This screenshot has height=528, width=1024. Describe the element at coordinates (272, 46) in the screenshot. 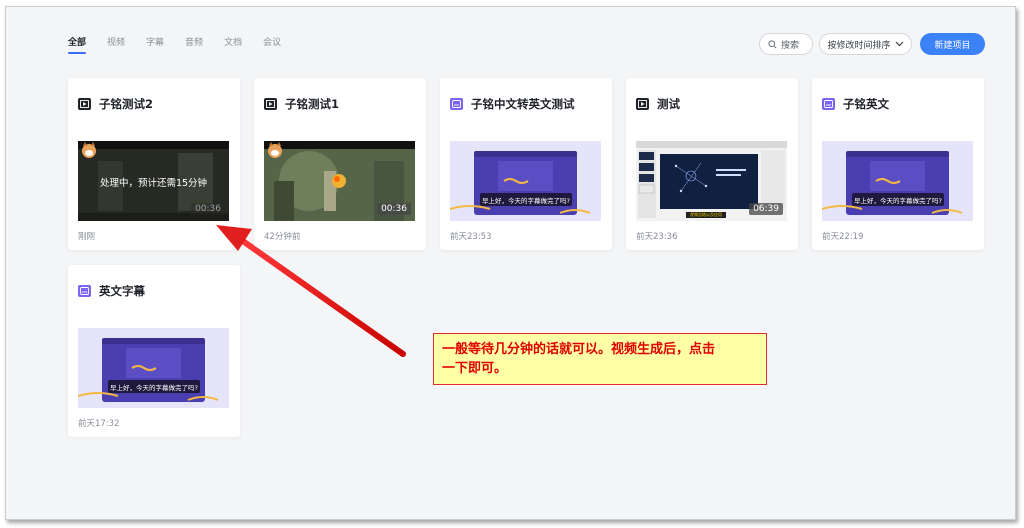

I see `tab-meeting: 会议` at that location.